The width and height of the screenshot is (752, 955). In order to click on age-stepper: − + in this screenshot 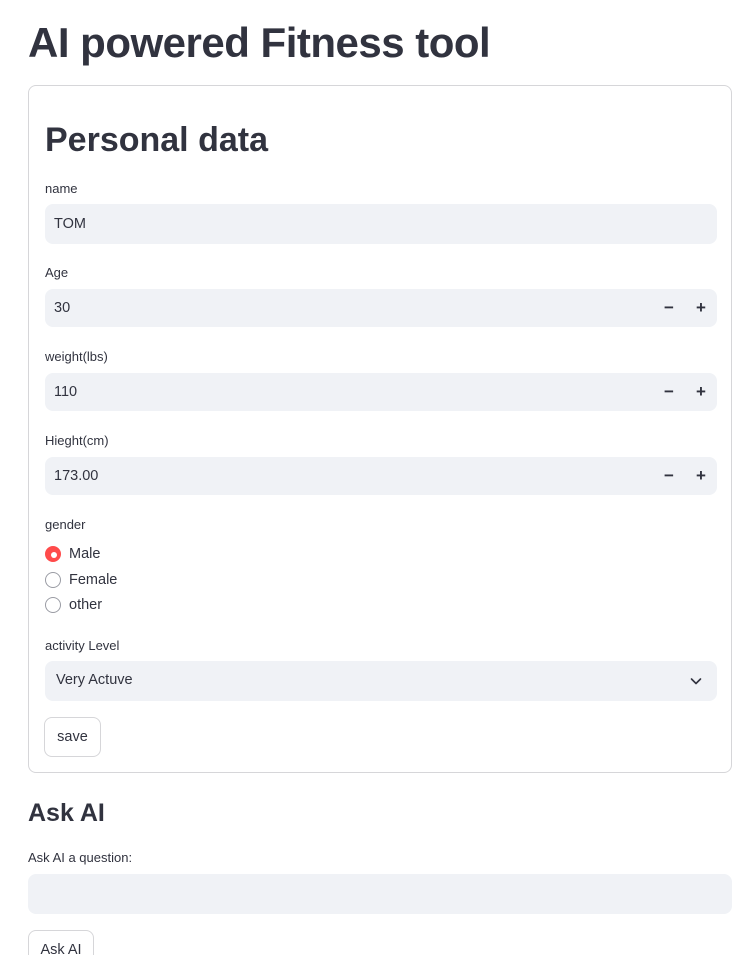, I will do `click(381, 308)`.